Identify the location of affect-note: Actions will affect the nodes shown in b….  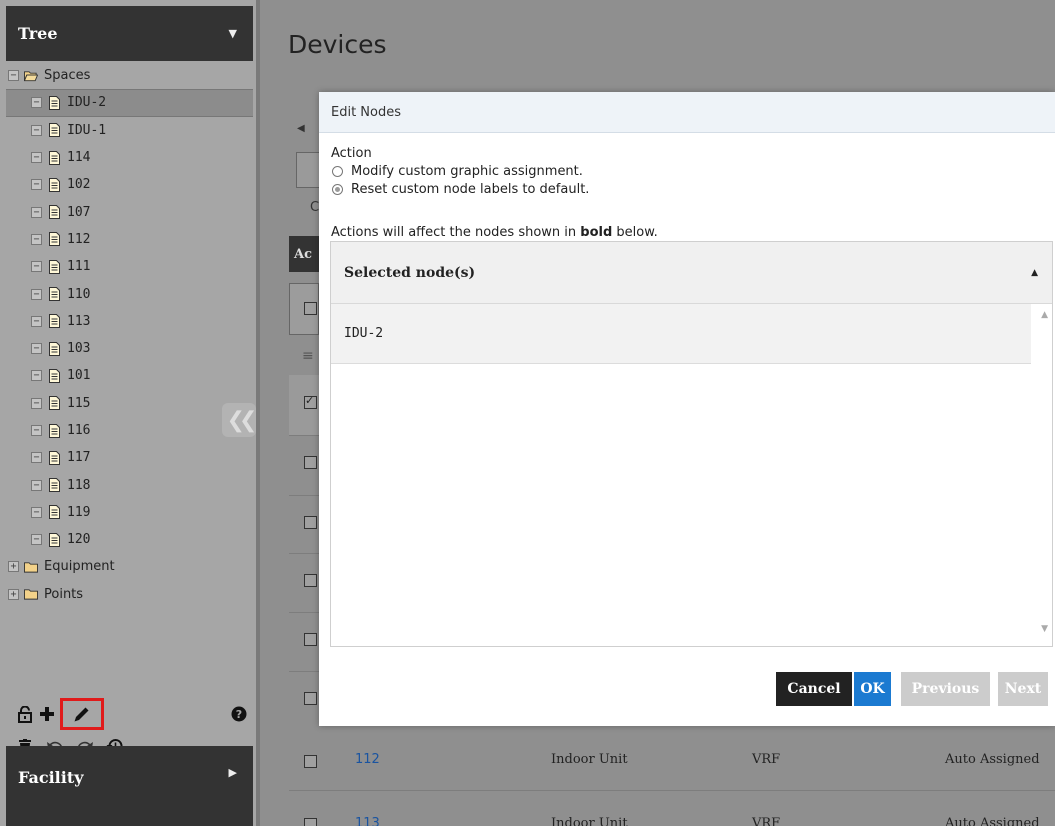
(494, 232).